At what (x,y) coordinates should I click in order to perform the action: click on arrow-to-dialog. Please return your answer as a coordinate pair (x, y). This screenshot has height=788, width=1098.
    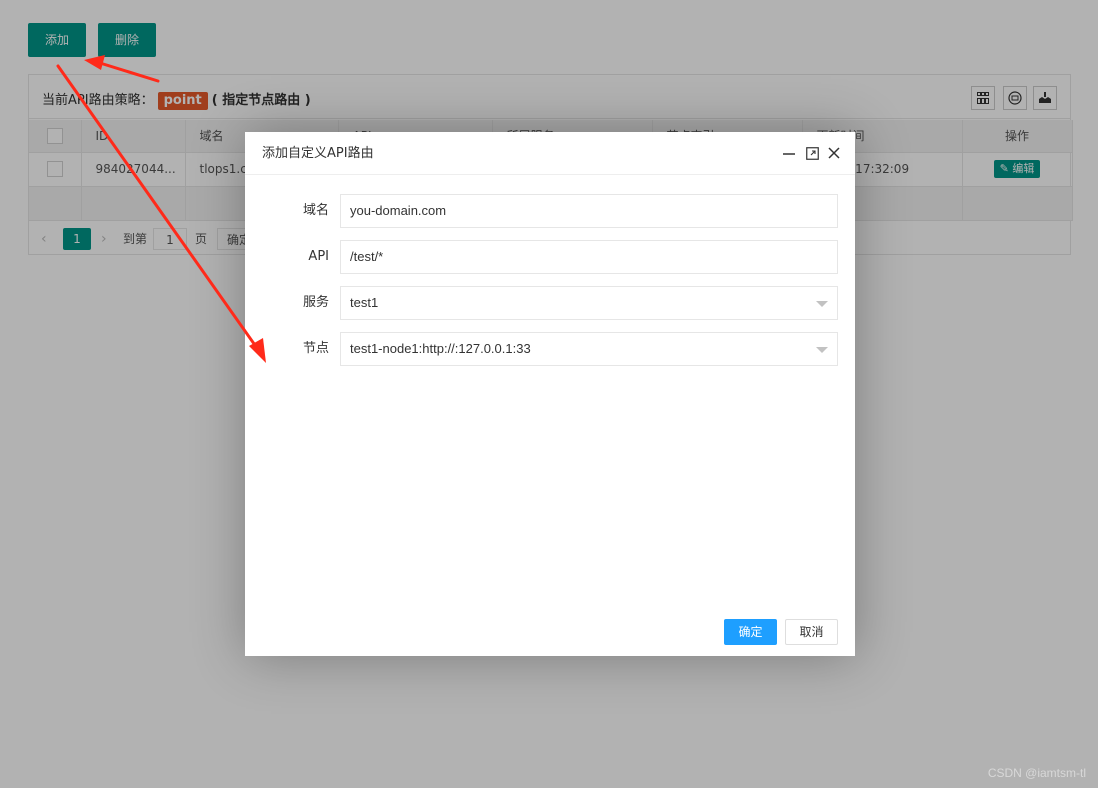
    Looking at the image, I should click on (157, 207).